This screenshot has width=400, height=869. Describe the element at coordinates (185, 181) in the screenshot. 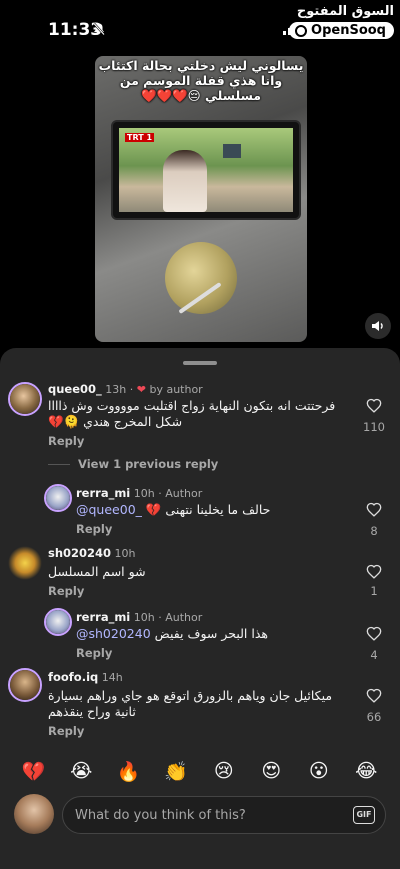

I see `person-shape` at that location.